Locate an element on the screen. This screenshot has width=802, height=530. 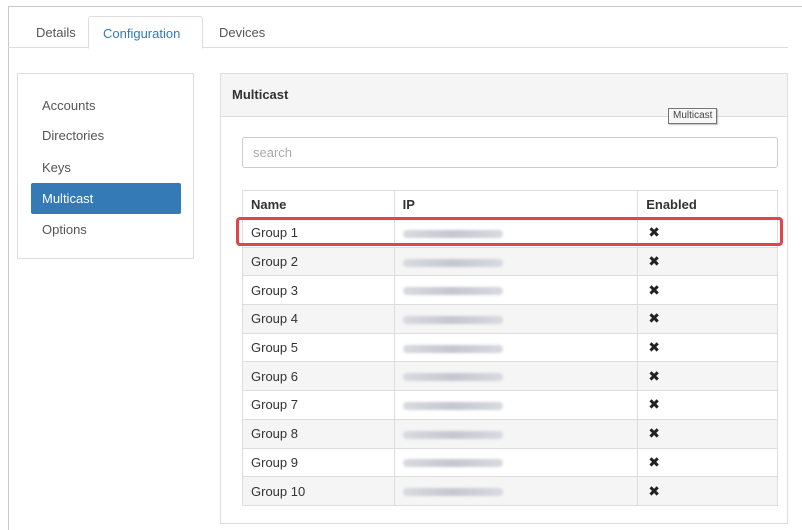
cell-name: Group 8 is located at coordinates (318, 433).